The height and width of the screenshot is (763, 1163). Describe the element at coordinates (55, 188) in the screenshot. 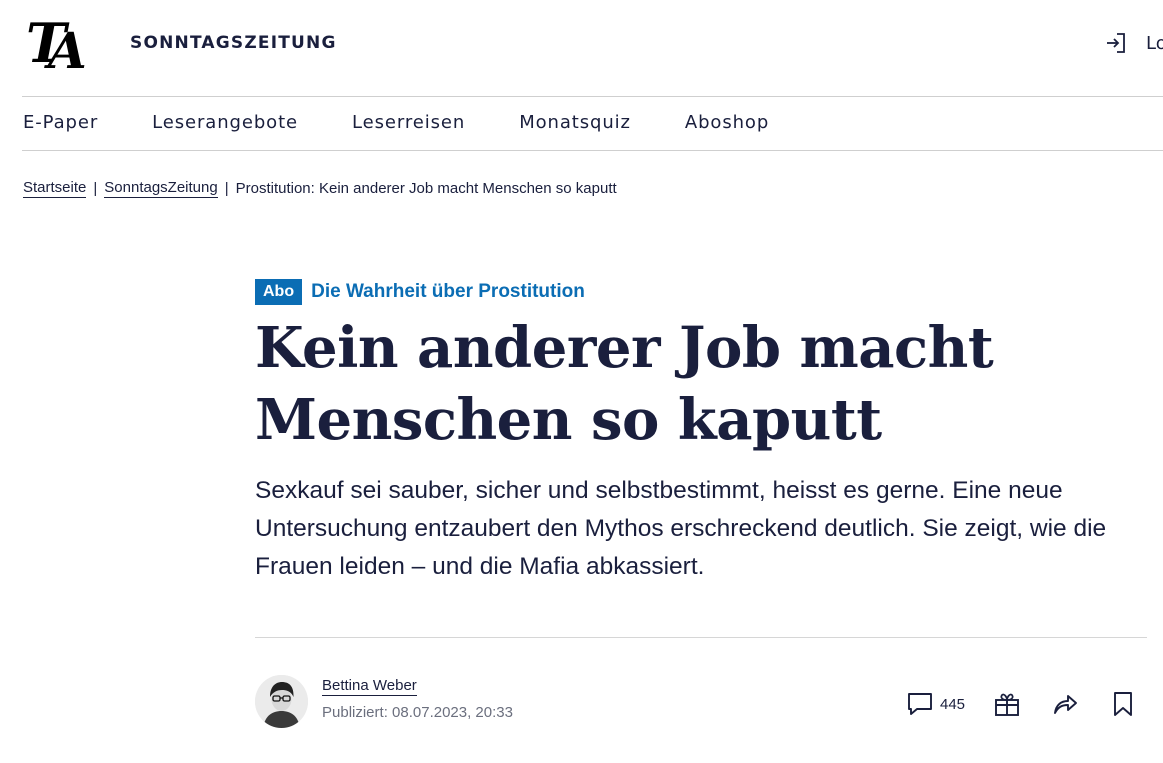

I see `breadcrumb-startseite: Startseite` at that location.